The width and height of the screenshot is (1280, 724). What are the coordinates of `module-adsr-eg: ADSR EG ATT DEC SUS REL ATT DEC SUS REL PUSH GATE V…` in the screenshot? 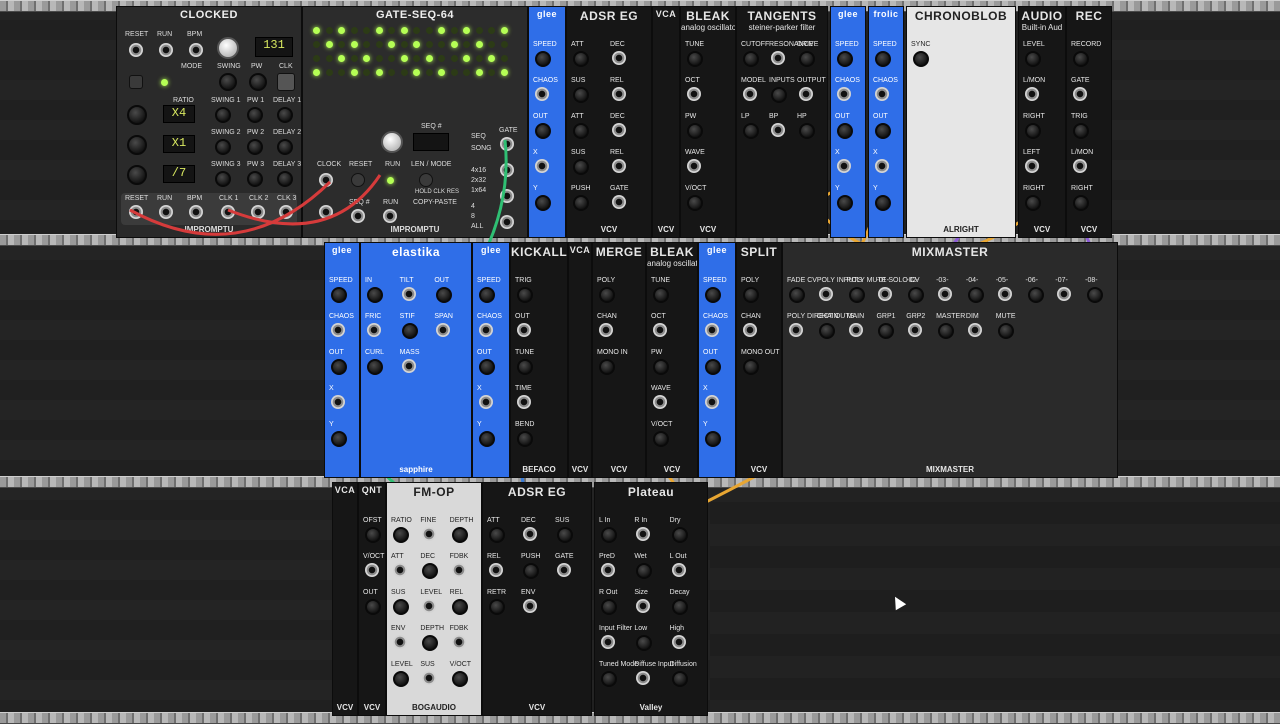 It's located at (609, 122).